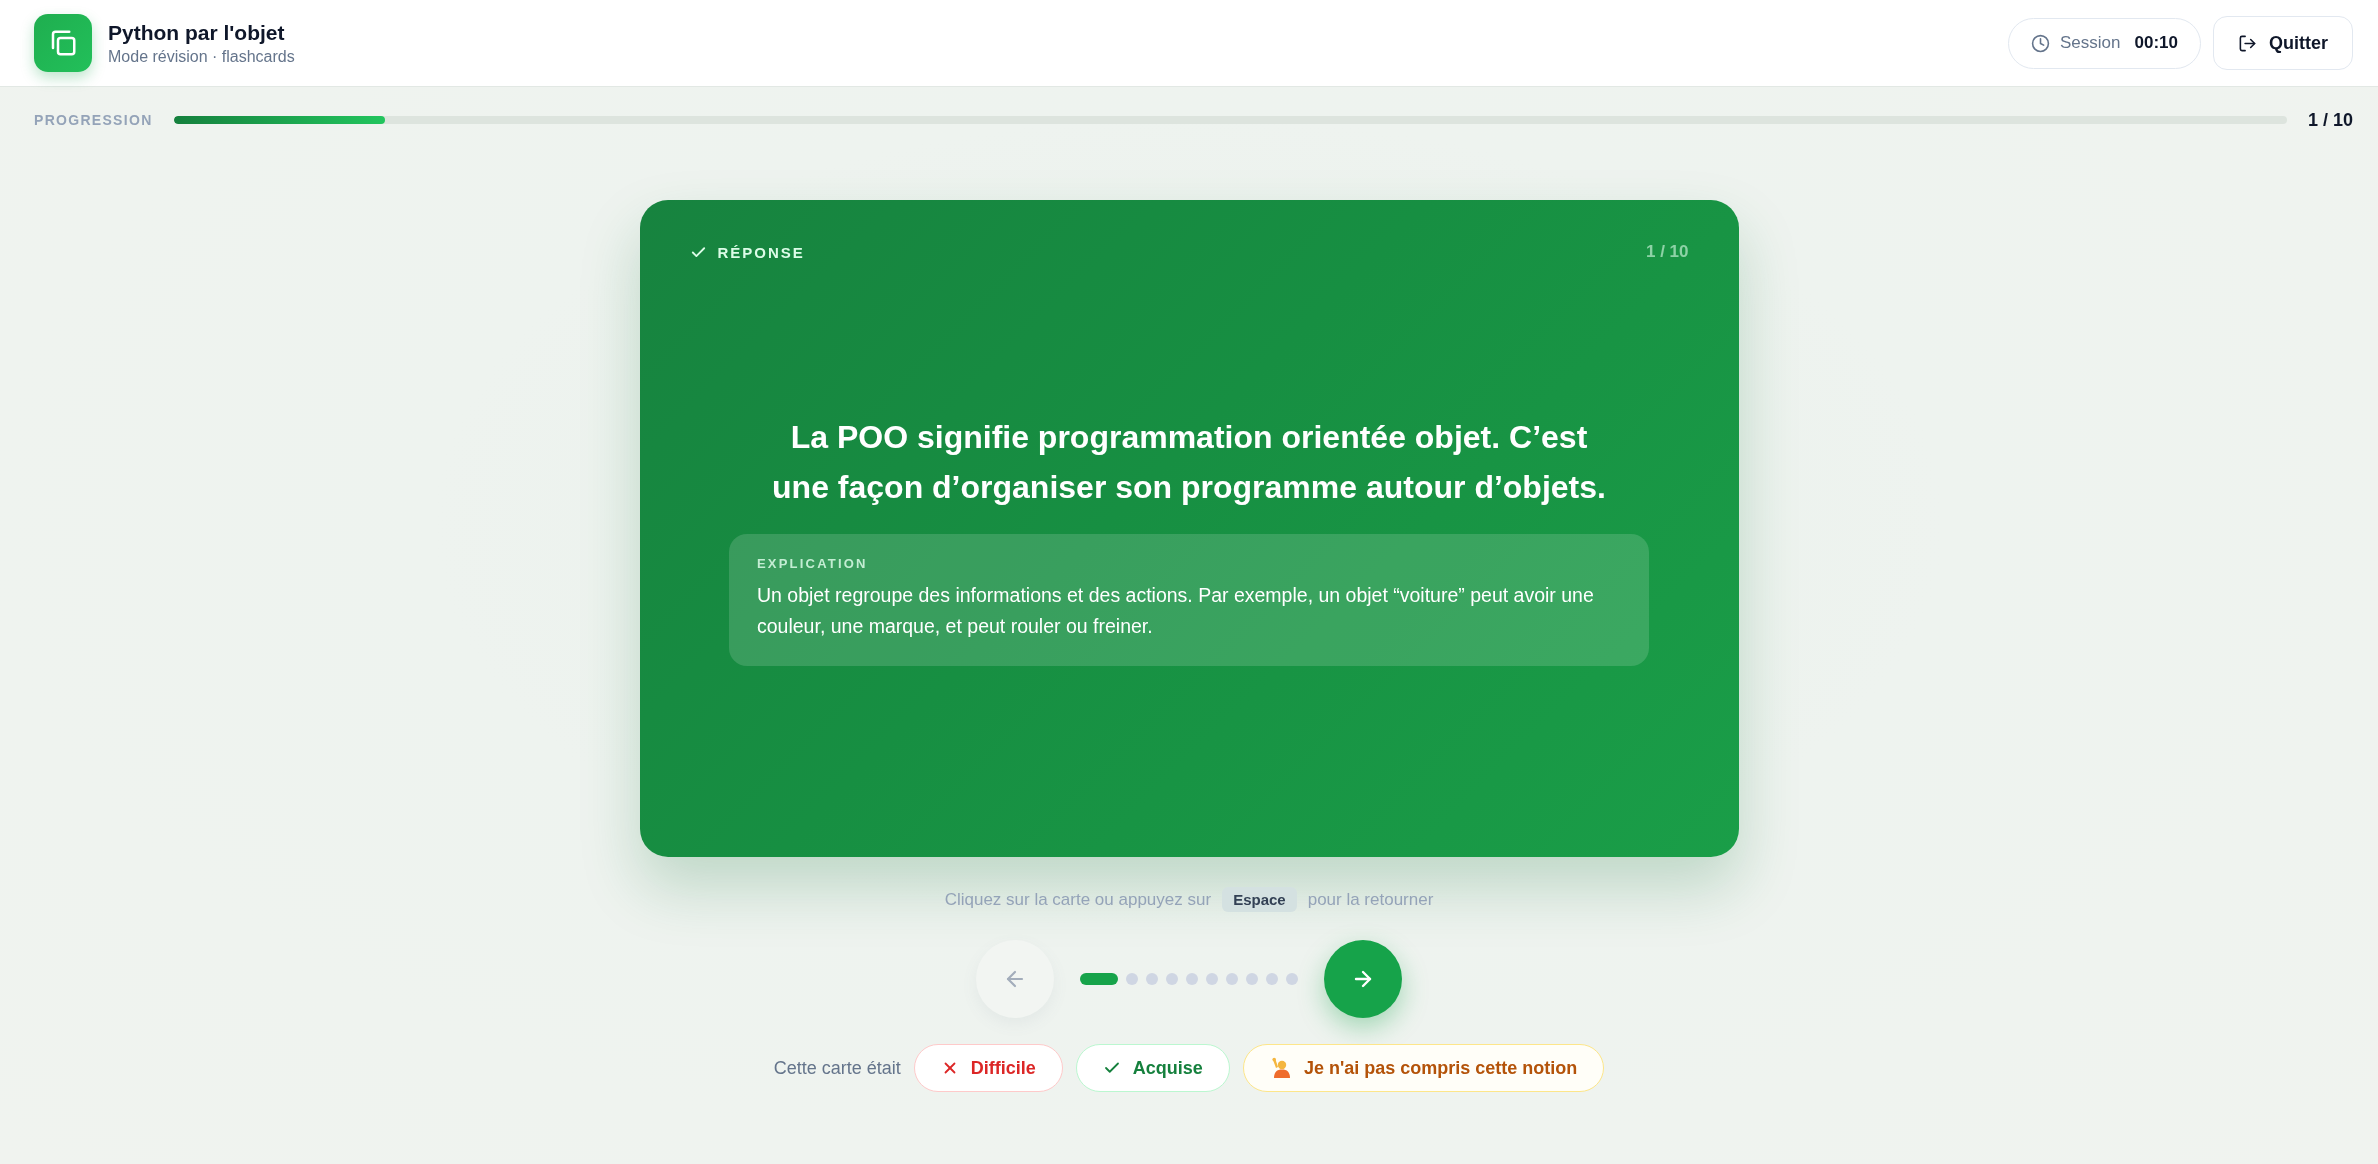 Image resolution: width=2378 pixels, height=1164 pixels. What do you see at coordinates (2040, 43) in the screenshot?
I see `clock-icon` at bounding box center [2040, 43].